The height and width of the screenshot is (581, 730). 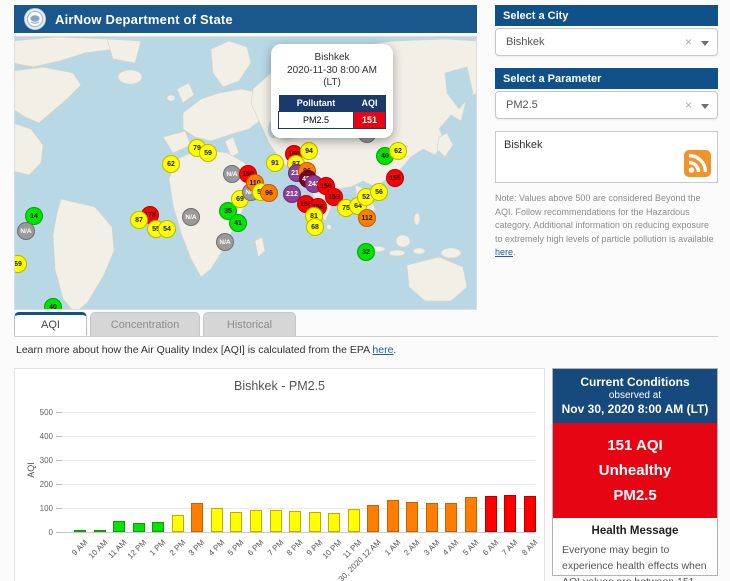 I want to click on aqi-map-marker: 112, so click(x=367, y=218).